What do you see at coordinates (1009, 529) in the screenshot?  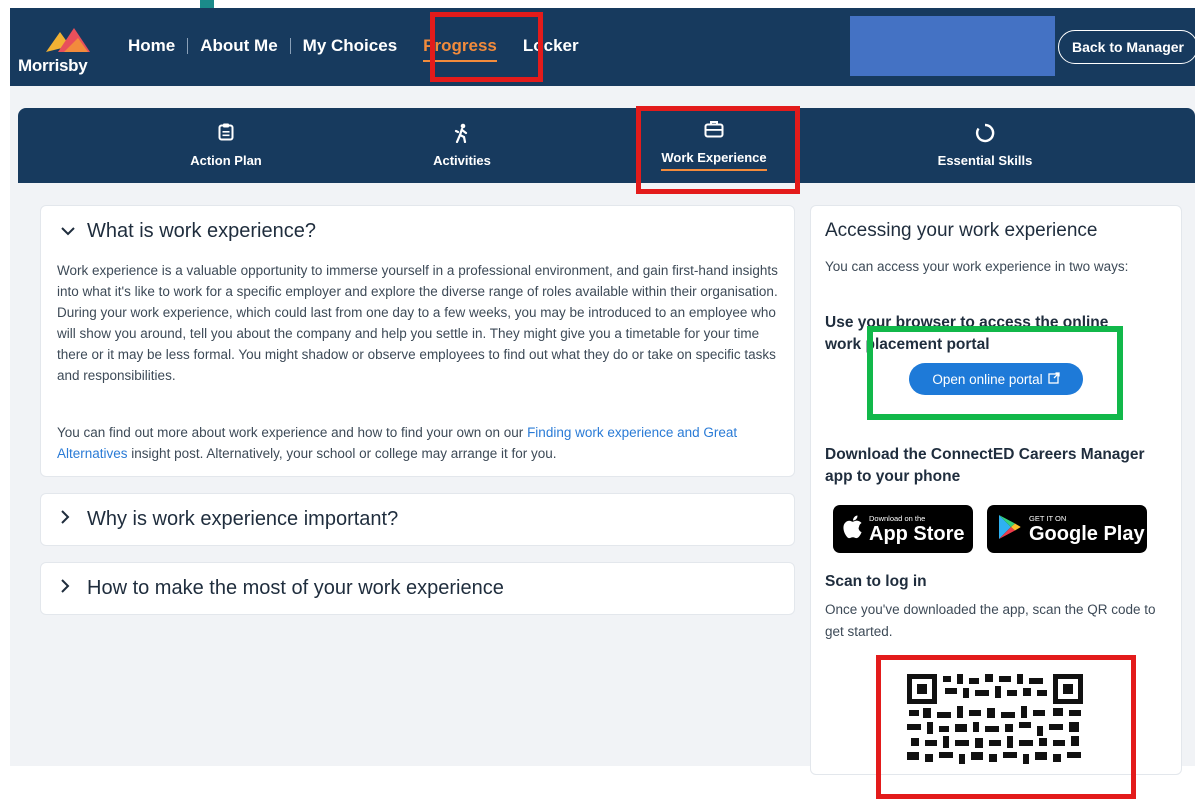 I see `google-play-icon` at bounding box center [1009, 529].